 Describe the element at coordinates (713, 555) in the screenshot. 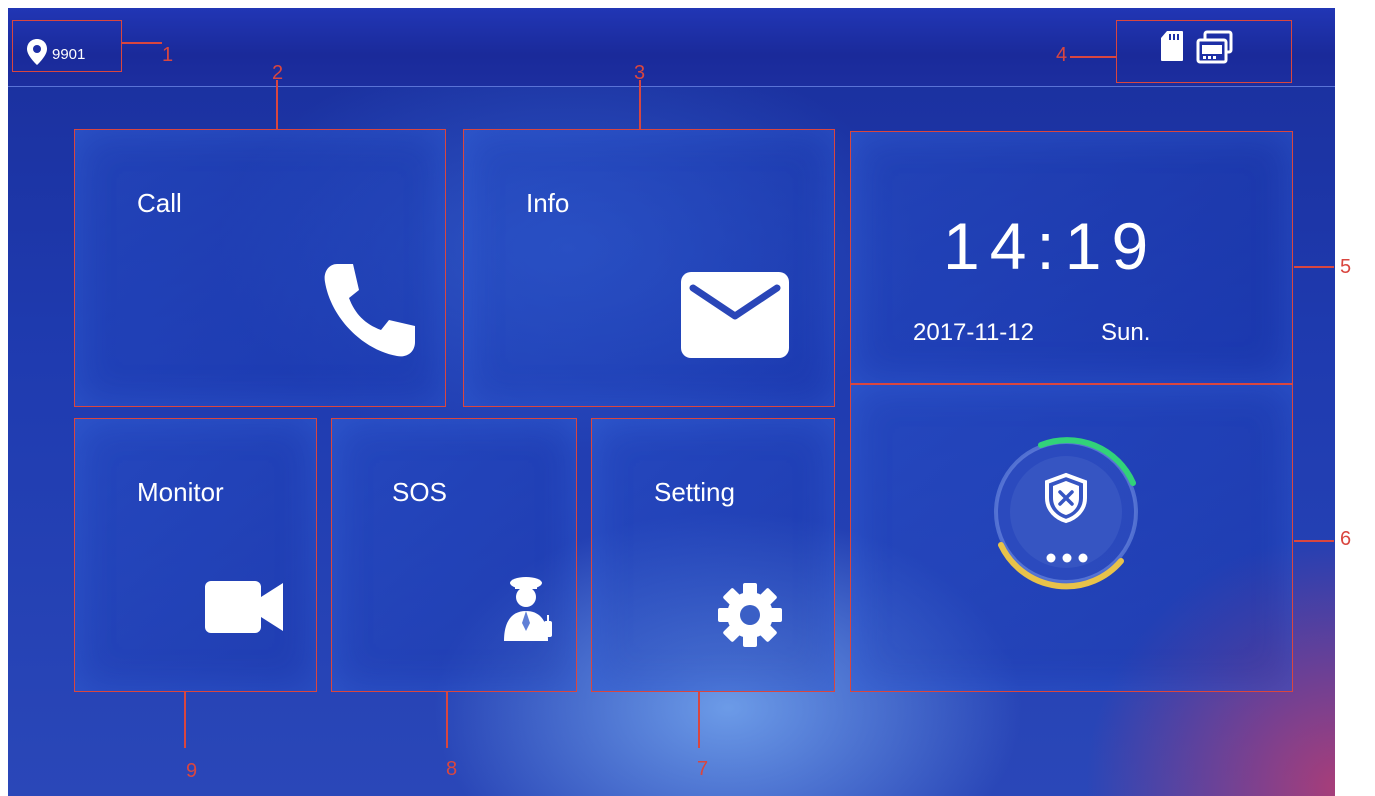

I see `setting-tile: Setting` at that location.